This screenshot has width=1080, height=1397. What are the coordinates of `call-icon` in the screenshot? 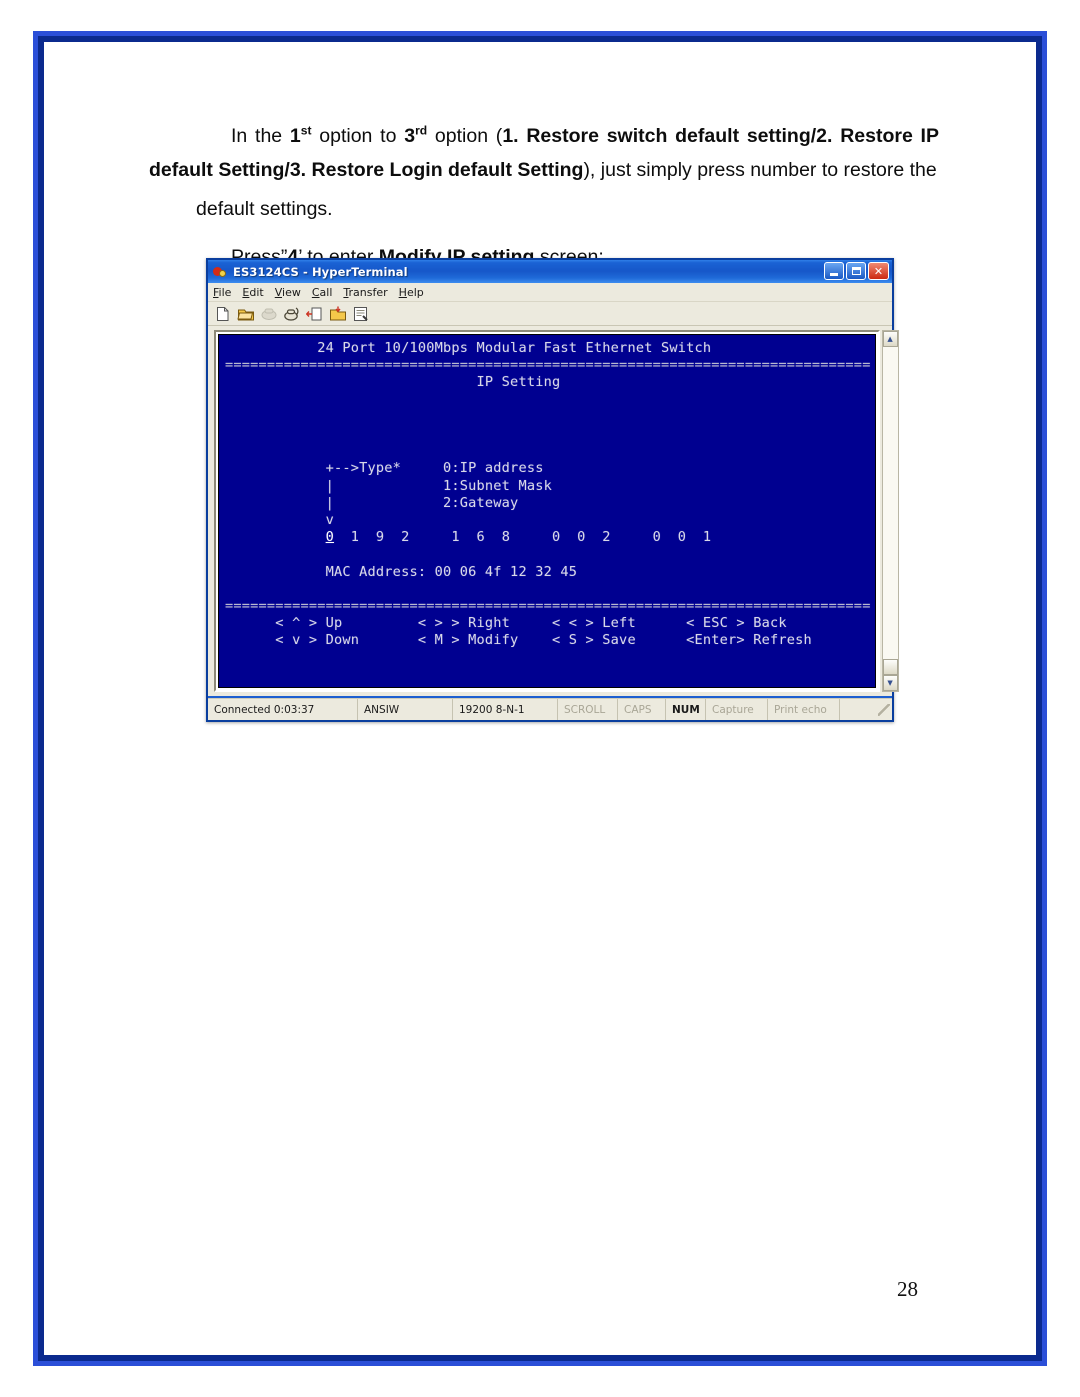 It's located at (292, 314).